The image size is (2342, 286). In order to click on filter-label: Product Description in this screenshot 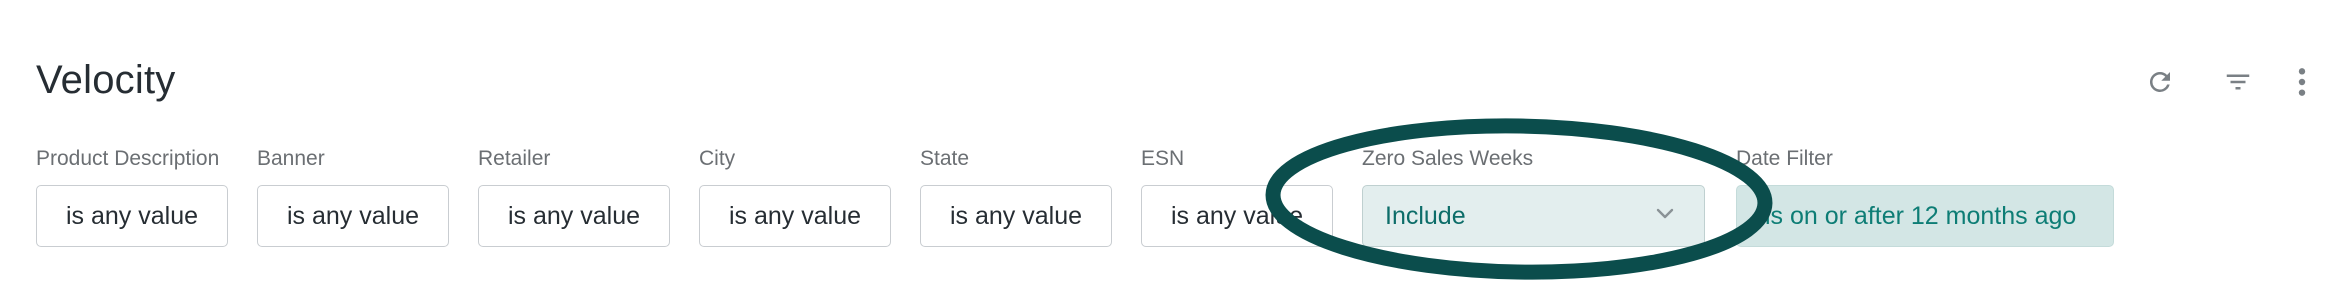, I will do `click(128, 158)`.